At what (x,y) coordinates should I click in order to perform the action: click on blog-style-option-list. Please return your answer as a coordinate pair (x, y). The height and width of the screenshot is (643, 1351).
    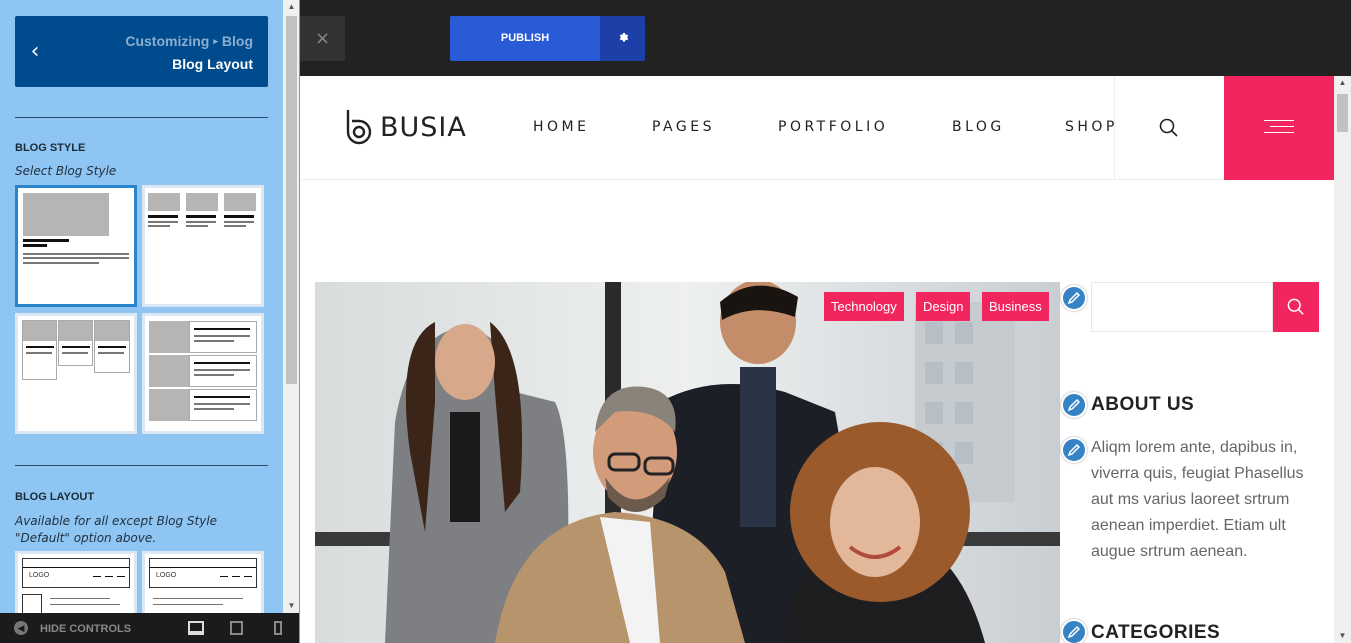
    Looking at the image, I should click on (203, 373).